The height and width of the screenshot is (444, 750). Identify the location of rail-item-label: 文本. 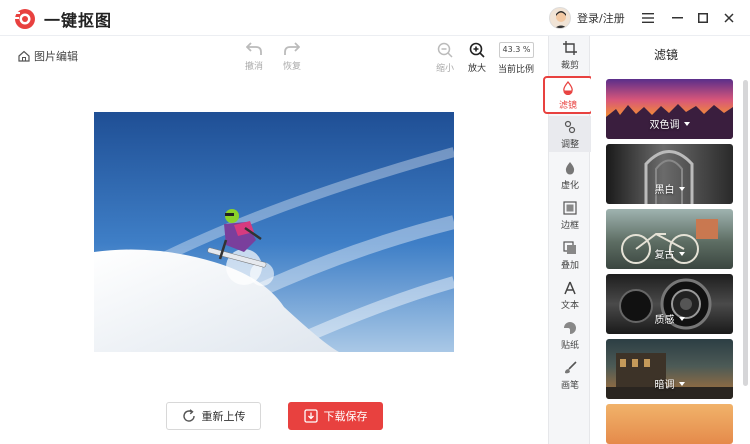
(569, 306).